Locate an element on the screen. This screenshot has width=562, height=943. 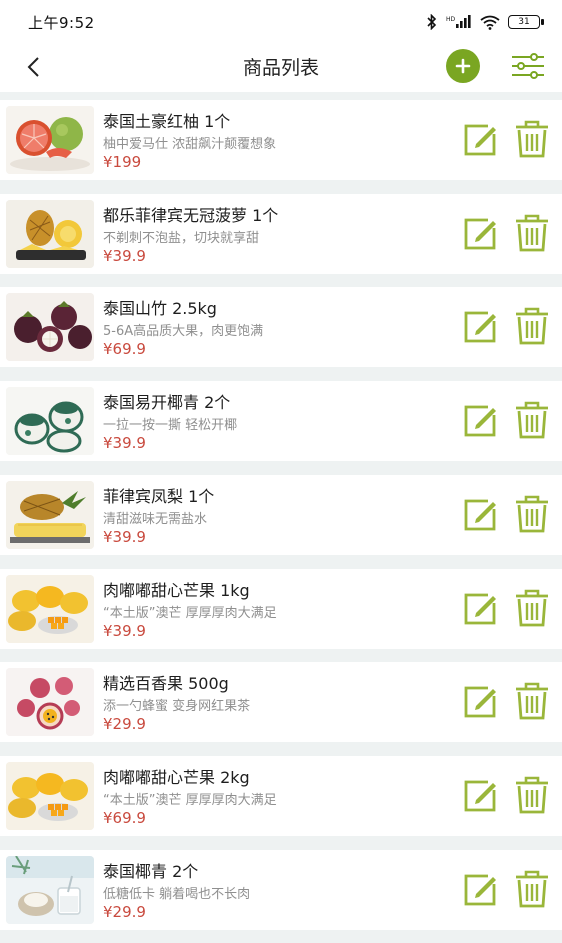
product-description: 低糖低卡 躺着喝也不长肉 is located at coordinates (177, 894).